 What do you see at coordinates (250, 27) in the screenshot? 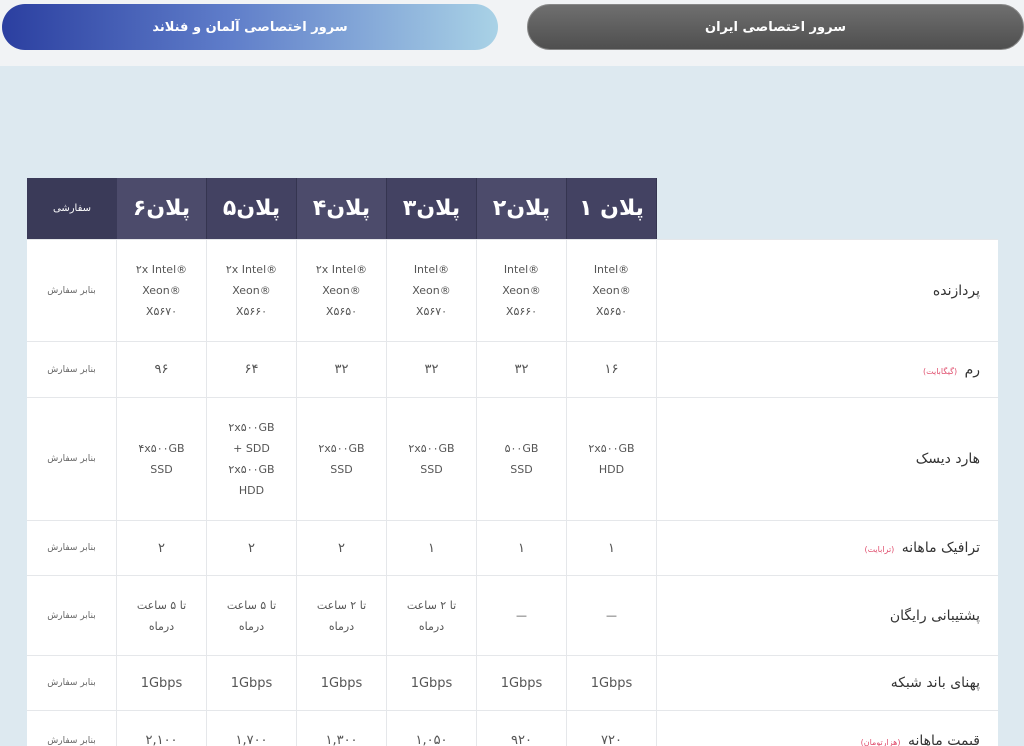
I see `tab-germany-finland-server: سرور اختصاصی آلمان و فنلاند` at bounding box center [250, 27].